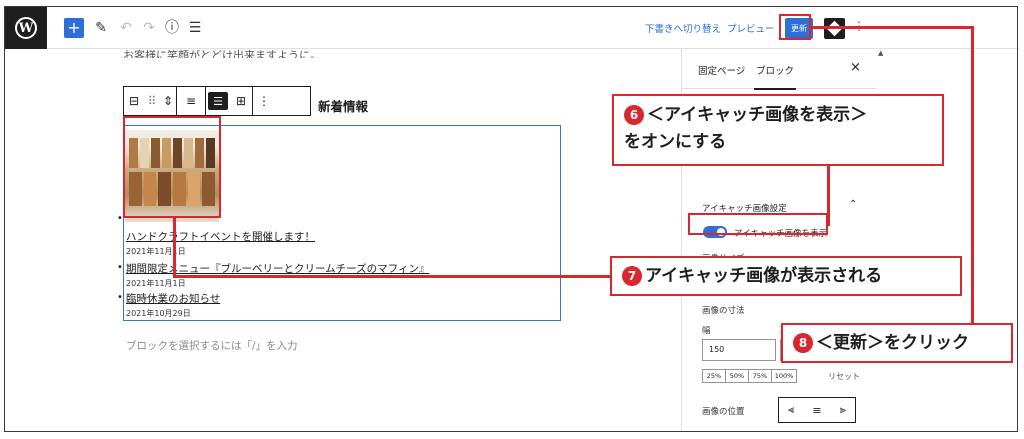  What do you see at coordinates (778, 130) in the screenshot?
I see `callout-step-6: 6 ＜アイキャッチ画像を表示＞ をオンにする` at bounding box center [778, 130].